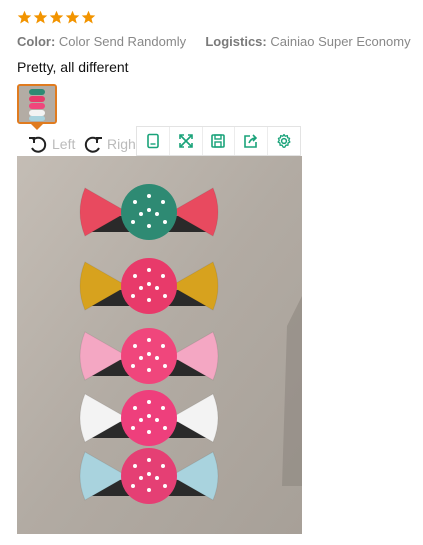 The height and width of the screenshot is (545, 423). Describe the element at coordinates (36, 41) in the screenshot. I see `attribute-label: Color:` at that location.